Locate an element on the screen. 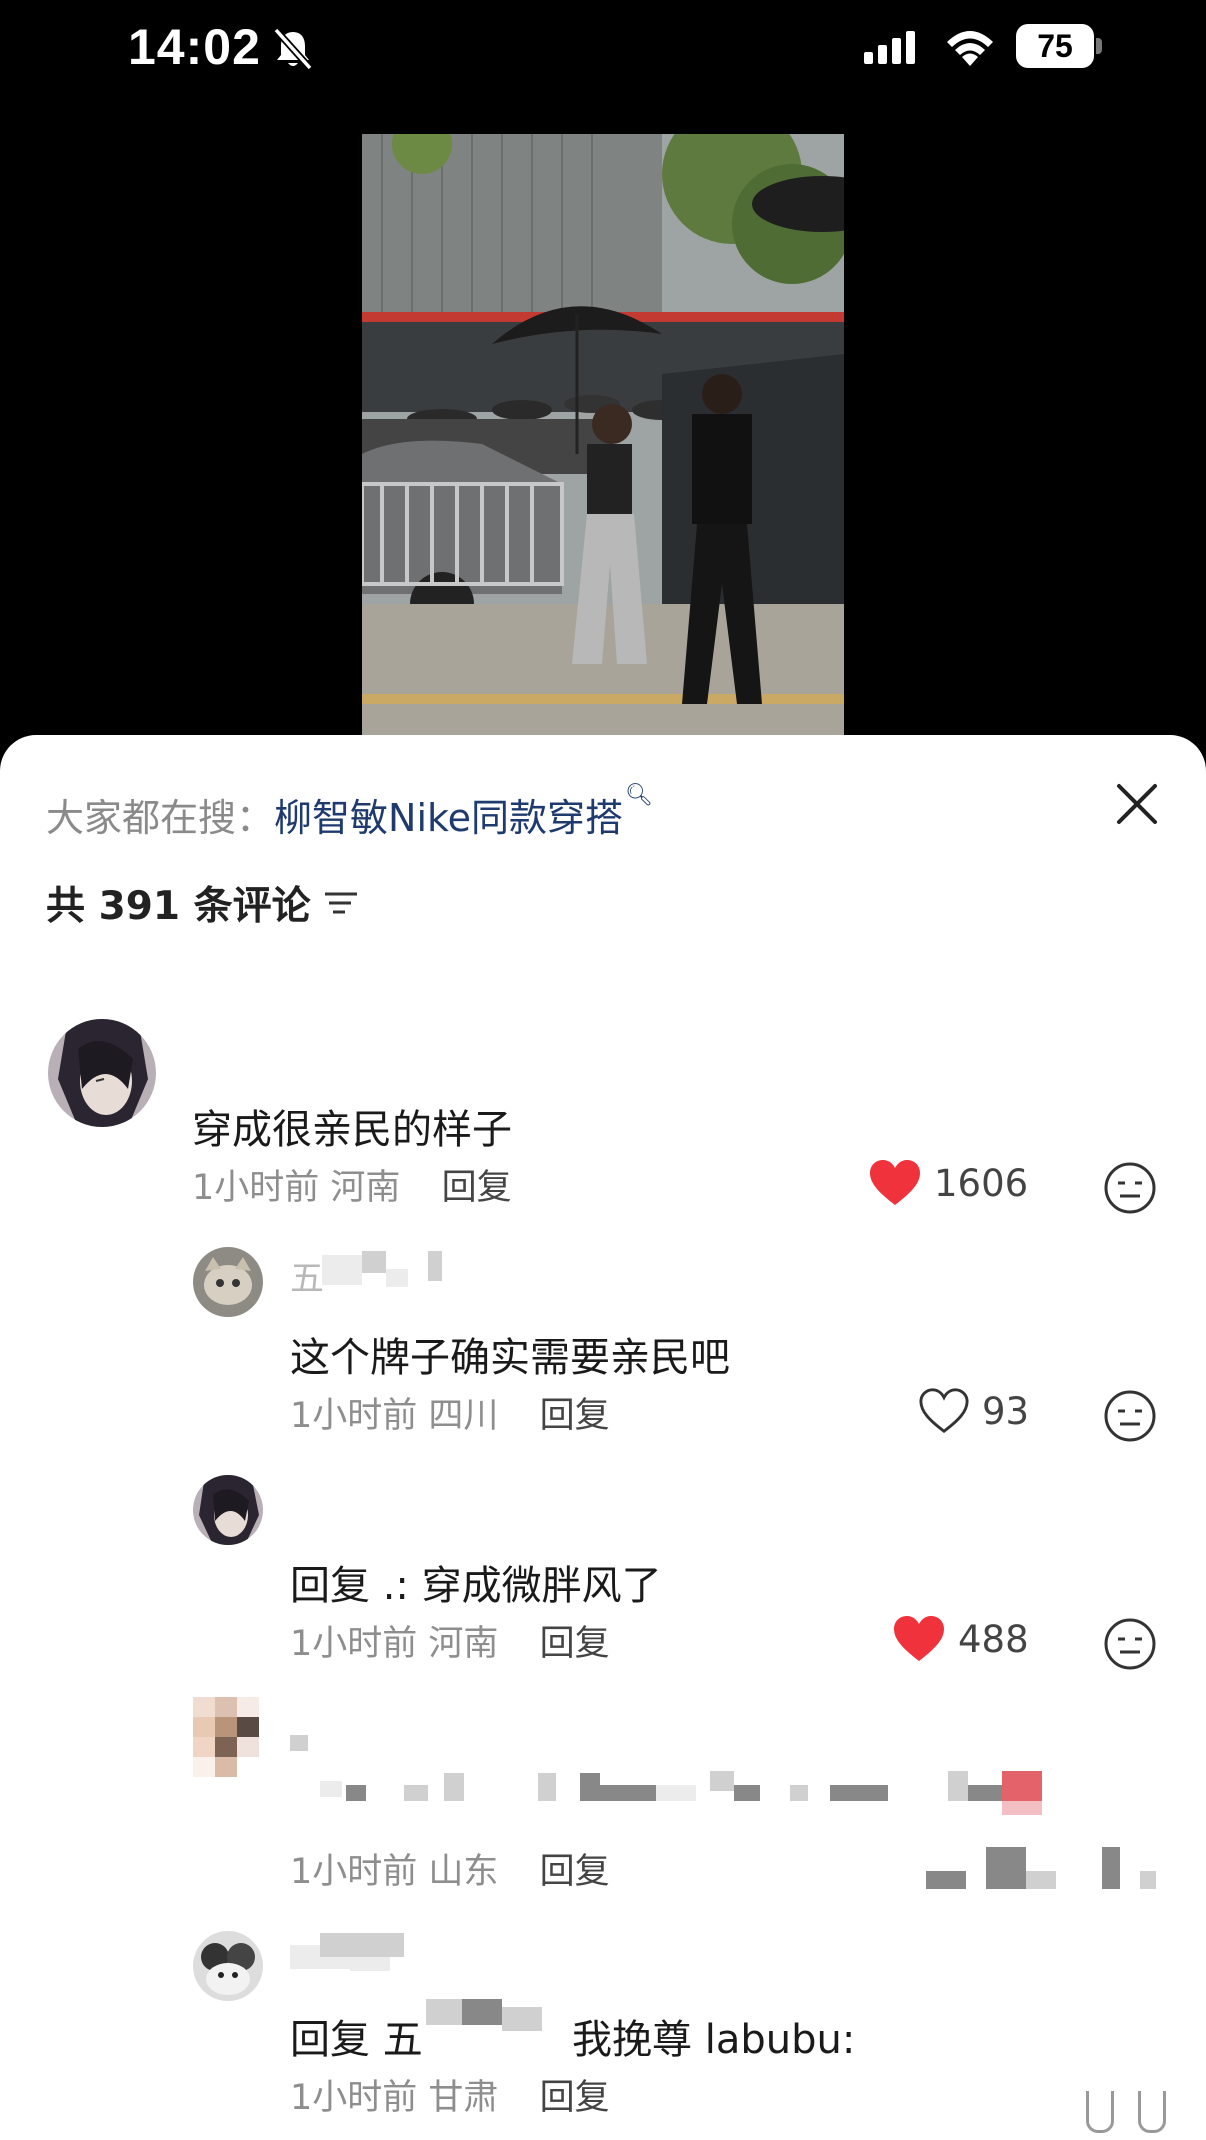 The image size is (1206, 2140). like-count: 488 is located at coordinates (993, 1639).